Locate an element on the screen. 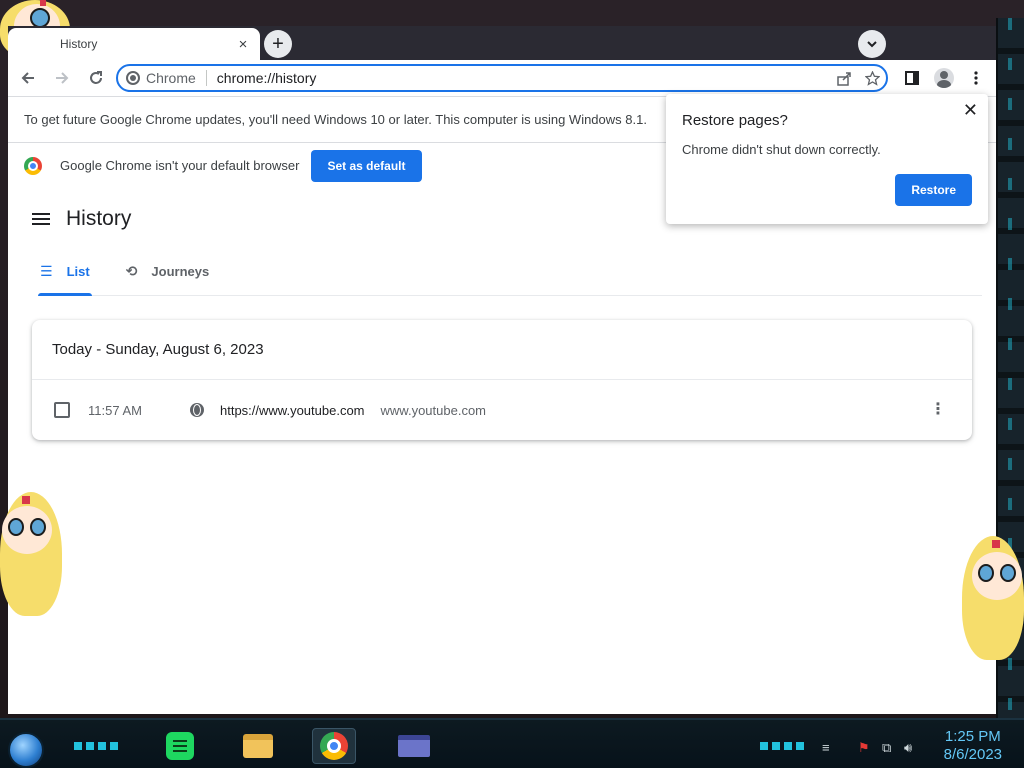  avatar-icon is located at coordinates (944, 78).